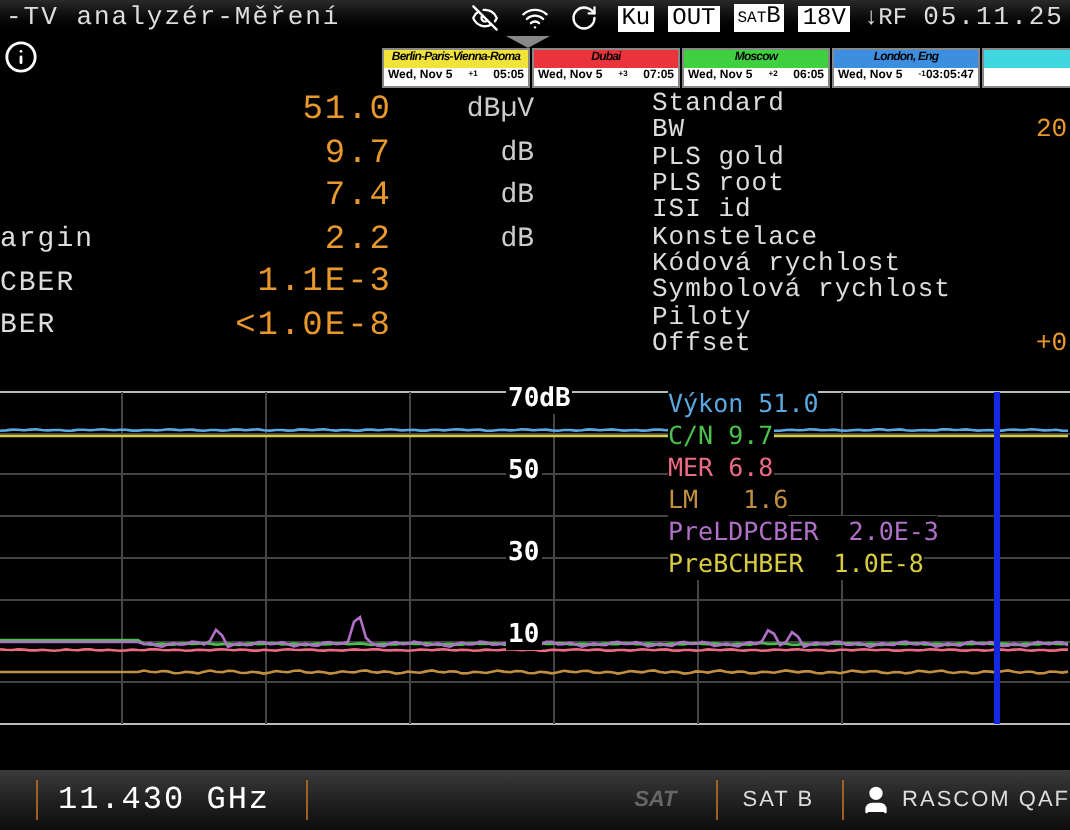 Image resolution: width=1070 pixels, height=830 pixels. Describe the element at coordinates (703, 342) in the screenshot. I see `parameter-label: Offset` at that location.